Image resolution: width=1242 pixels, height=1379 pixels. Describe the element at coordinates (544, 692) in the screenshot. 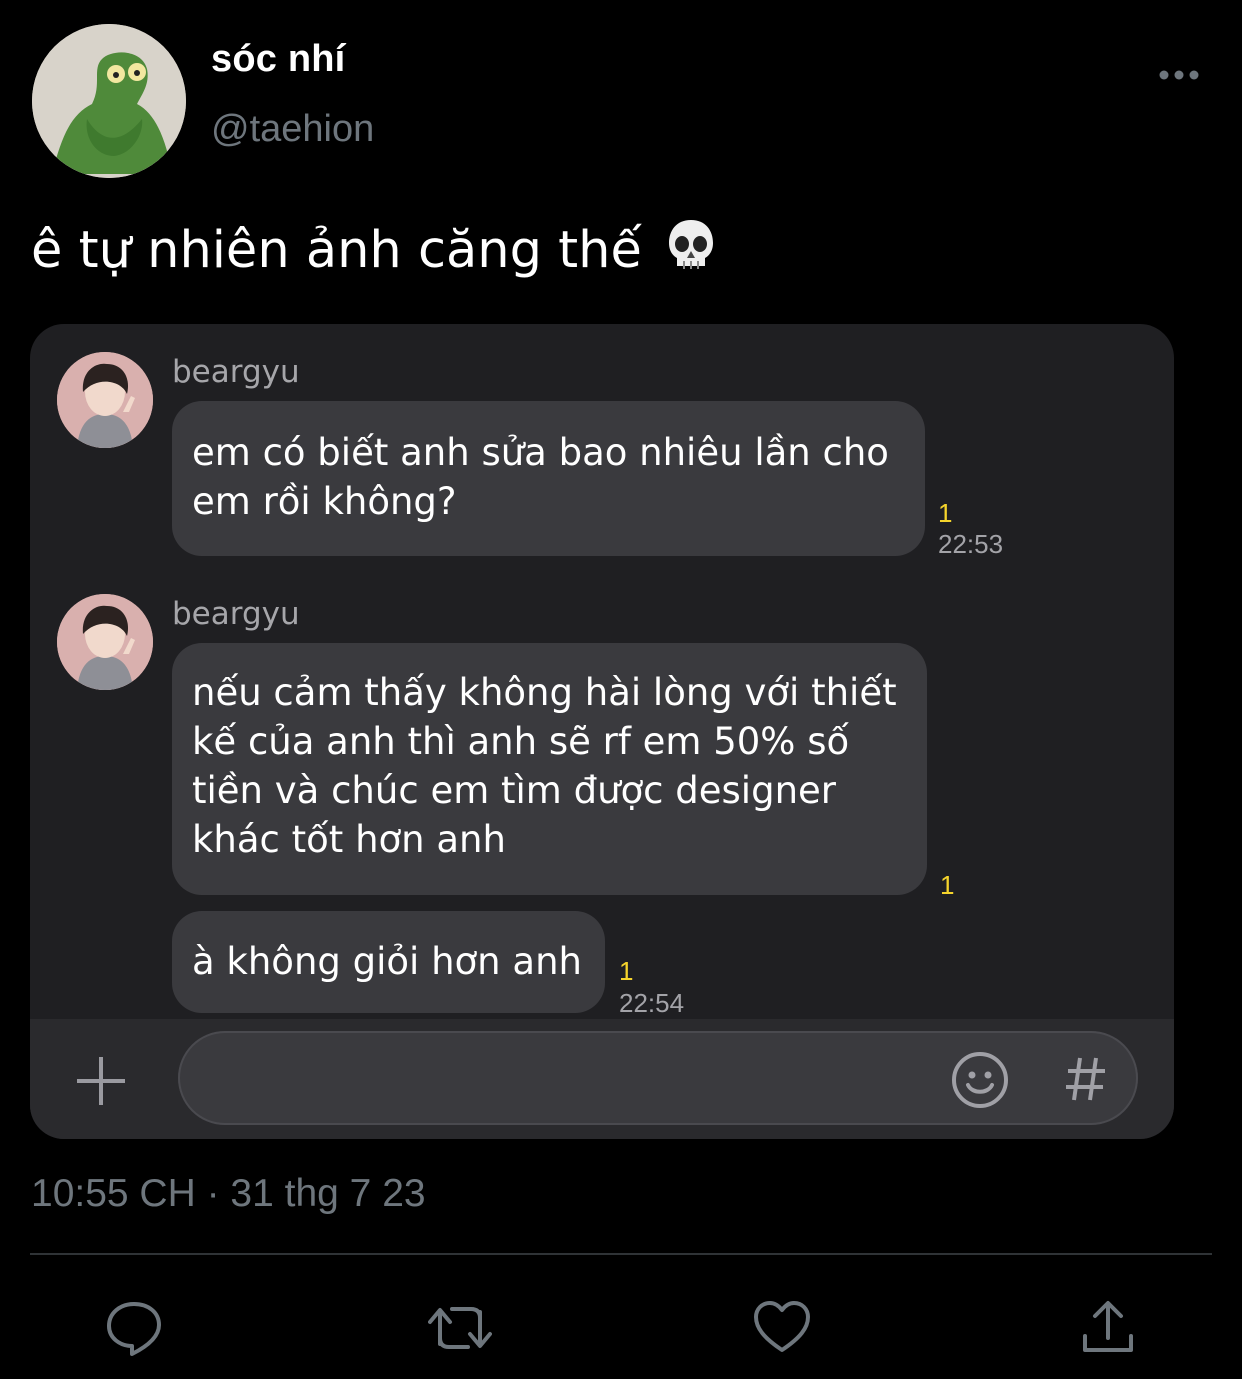

I see `message-line: nếu cảm thấy không hài lòng với thiết` at that location.